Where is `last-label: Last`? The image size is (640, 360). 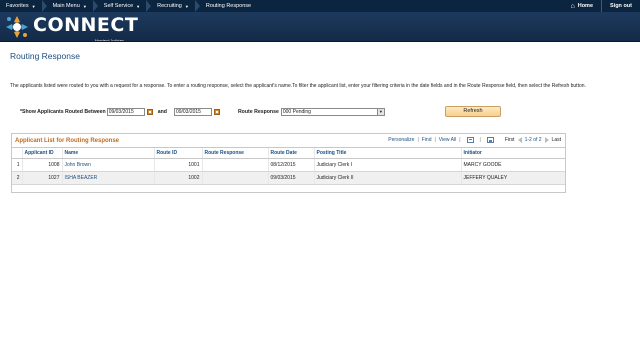 last-label: Last is located at coordinates (556, 140).